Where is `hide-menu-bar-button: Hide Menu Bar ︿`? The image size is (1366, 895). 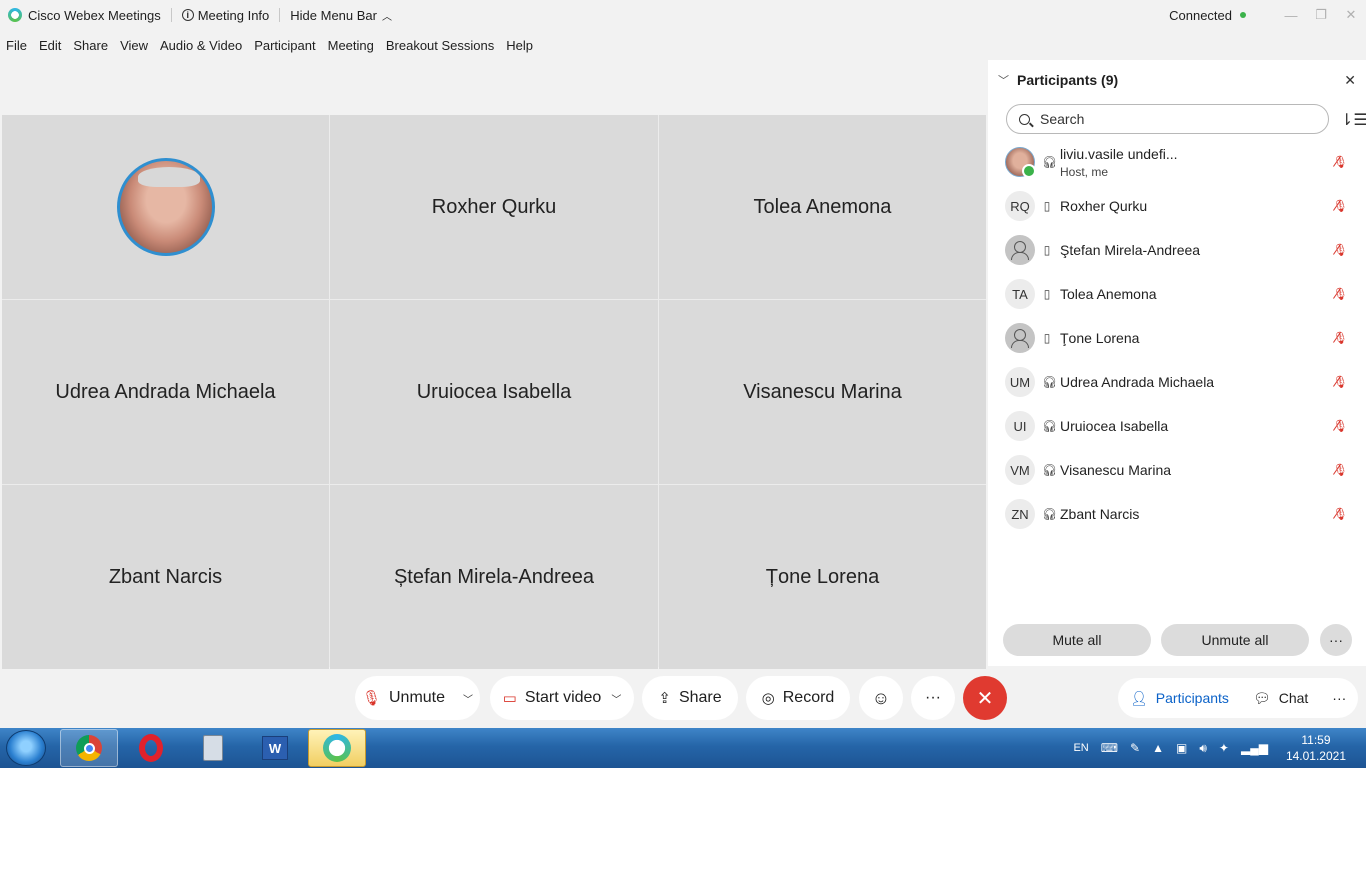
hide-menu-bar-button: Hide Menu Bar ︿ is located at coordinates (341, 15).